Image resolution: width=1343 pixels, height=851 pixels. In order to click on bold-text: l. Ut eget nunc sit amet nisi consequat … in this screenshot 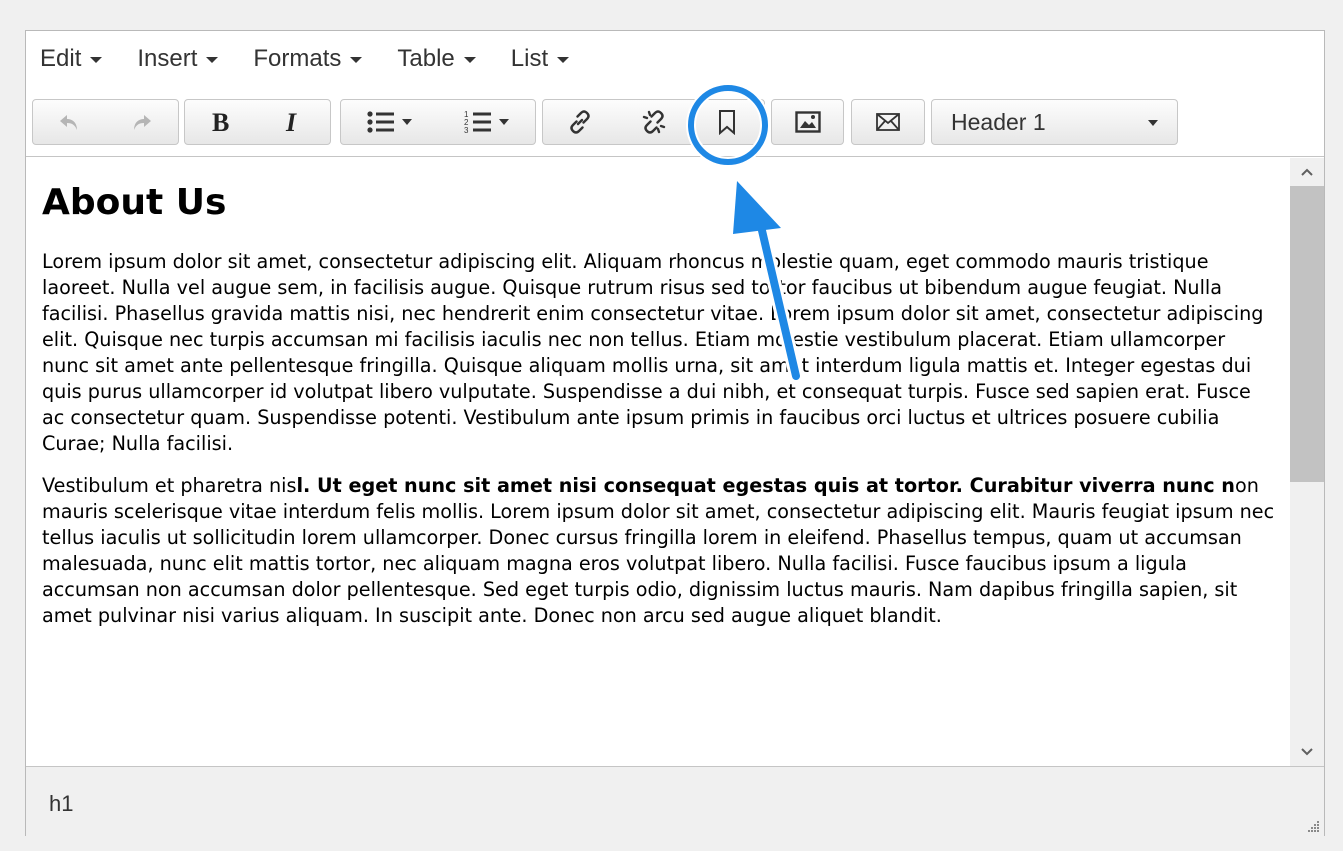, I will do `click(765, 485)`.